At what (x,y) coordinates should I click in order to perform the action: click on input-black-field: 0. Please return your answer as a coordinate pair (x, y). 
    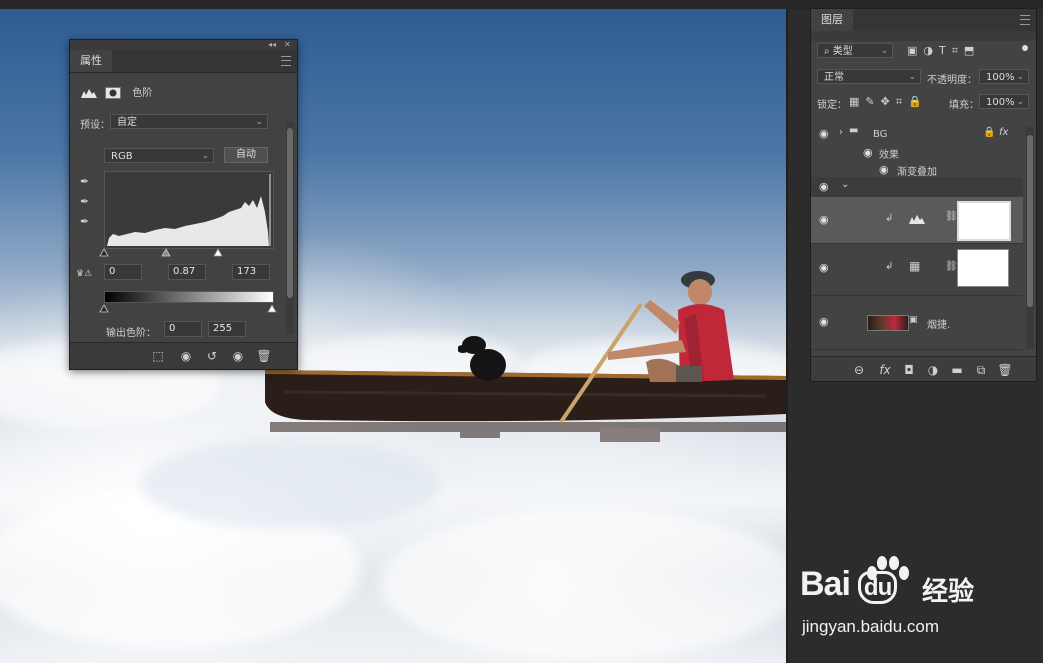
    Looking at the image, I should click on (123, 272).